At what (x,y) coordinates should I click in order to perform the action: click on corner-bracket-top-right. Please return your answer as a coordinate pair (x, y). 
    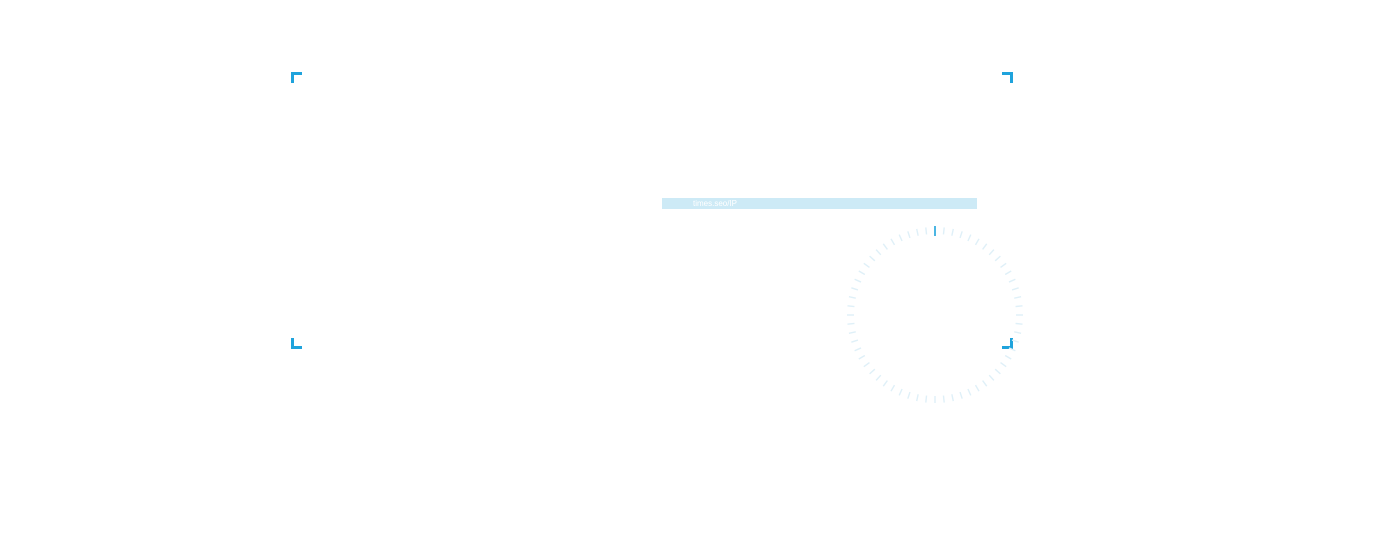
    Looking at the image, I should click on (1007, 77).